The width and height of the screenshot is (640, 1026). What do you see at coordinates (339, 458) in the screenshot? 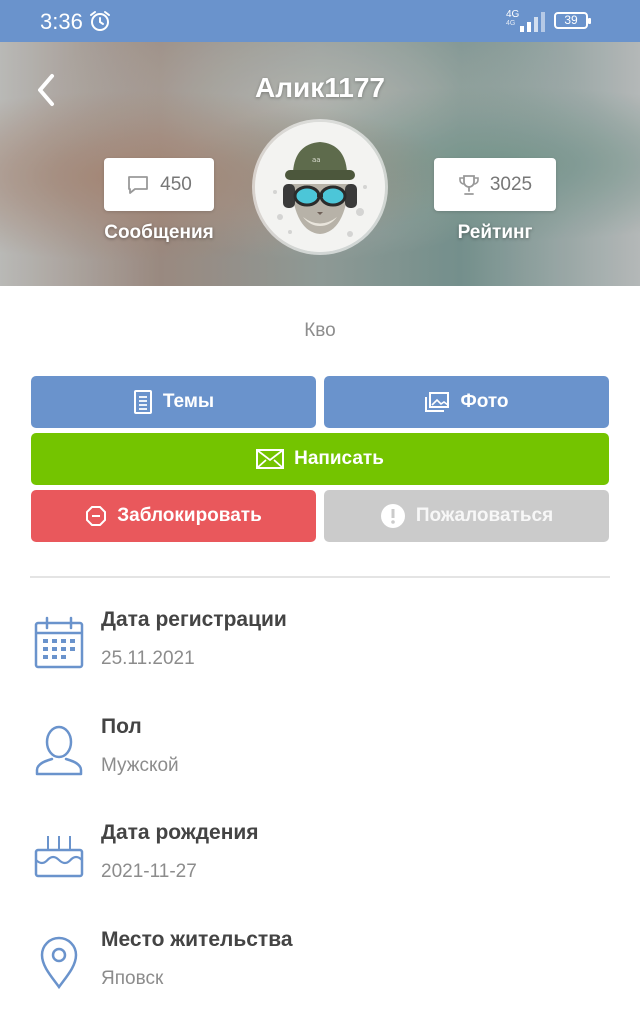
I see `write-button-label: Написать` at bounding box center [339, 458].